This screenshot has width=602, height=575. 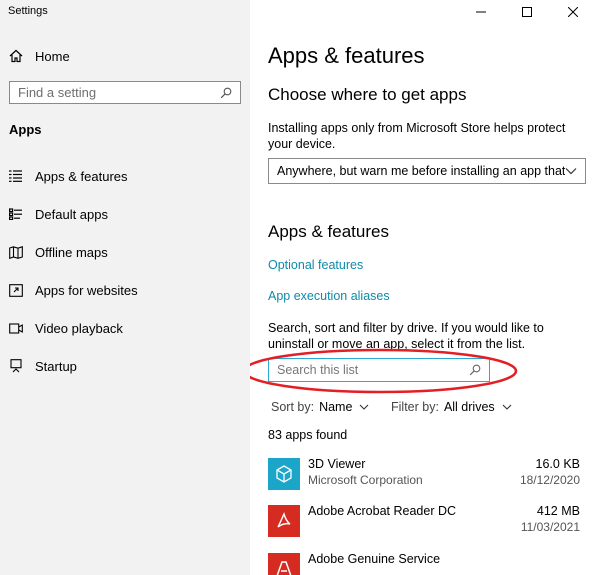 What do you see at coordinates (16, 328) in the screenshot?
I see `video-icon` at bounding box center [16, 328].